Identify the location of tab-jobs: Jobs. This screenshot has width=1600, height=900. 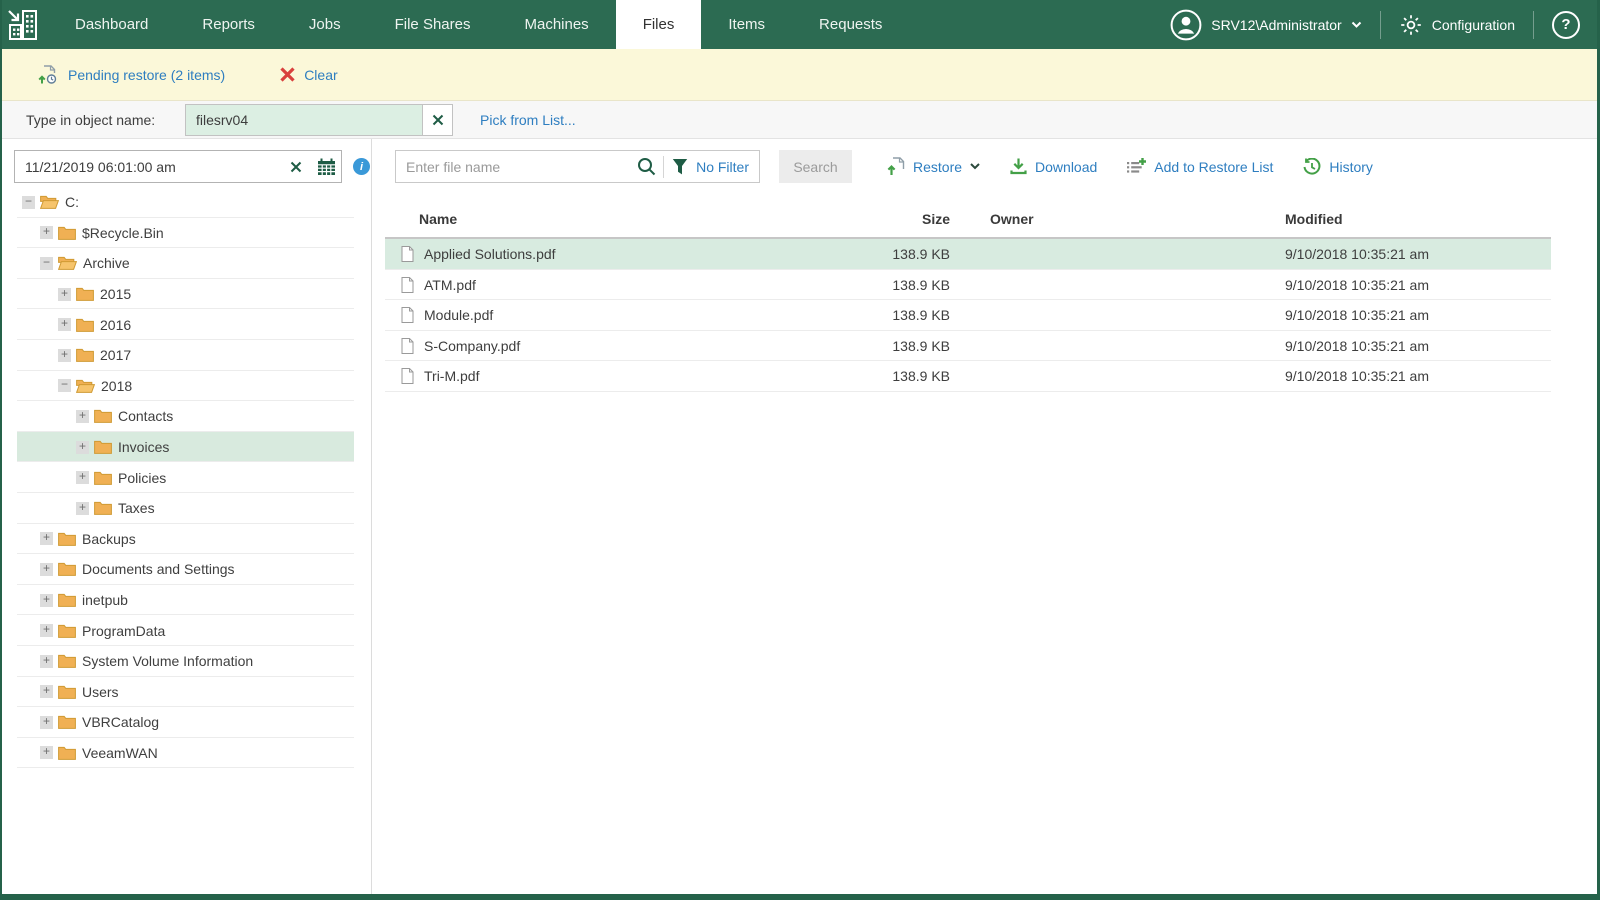
(325, 24).